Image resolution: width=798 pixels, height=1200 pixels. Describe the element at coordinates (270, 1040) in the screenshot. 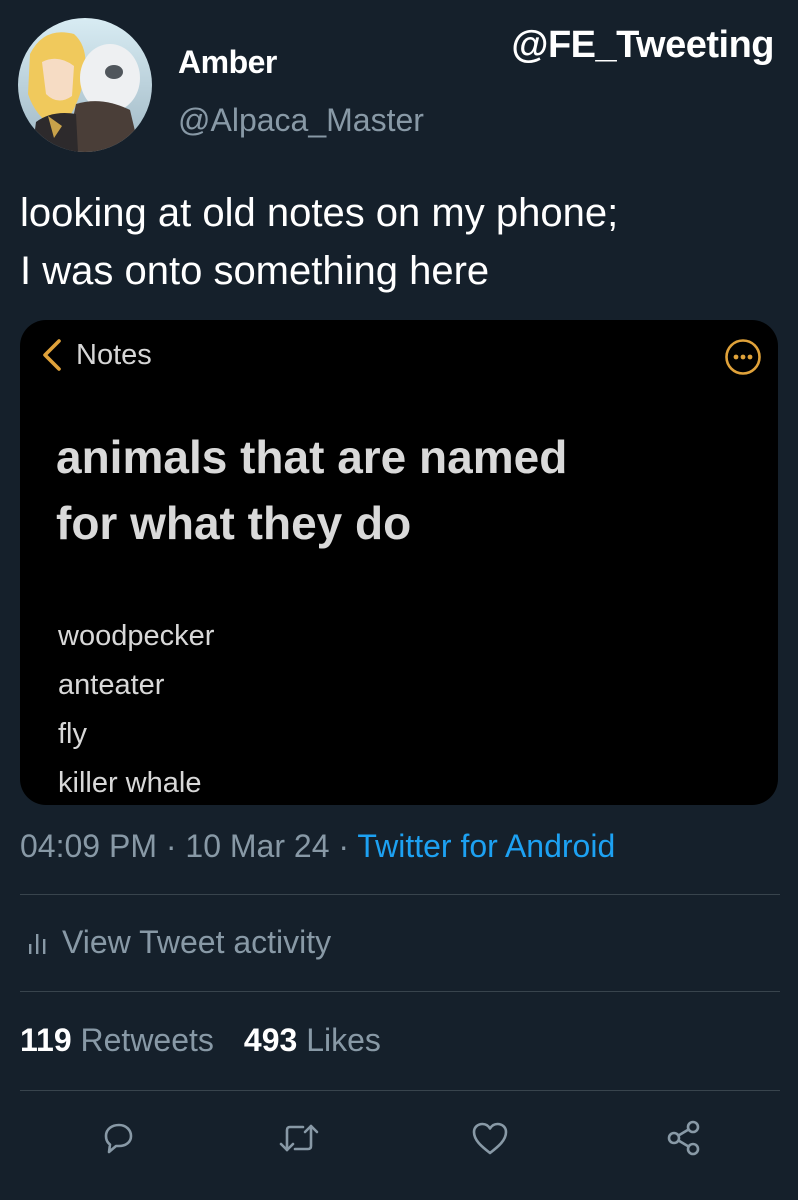

I see `likes-count: 493` at that location.